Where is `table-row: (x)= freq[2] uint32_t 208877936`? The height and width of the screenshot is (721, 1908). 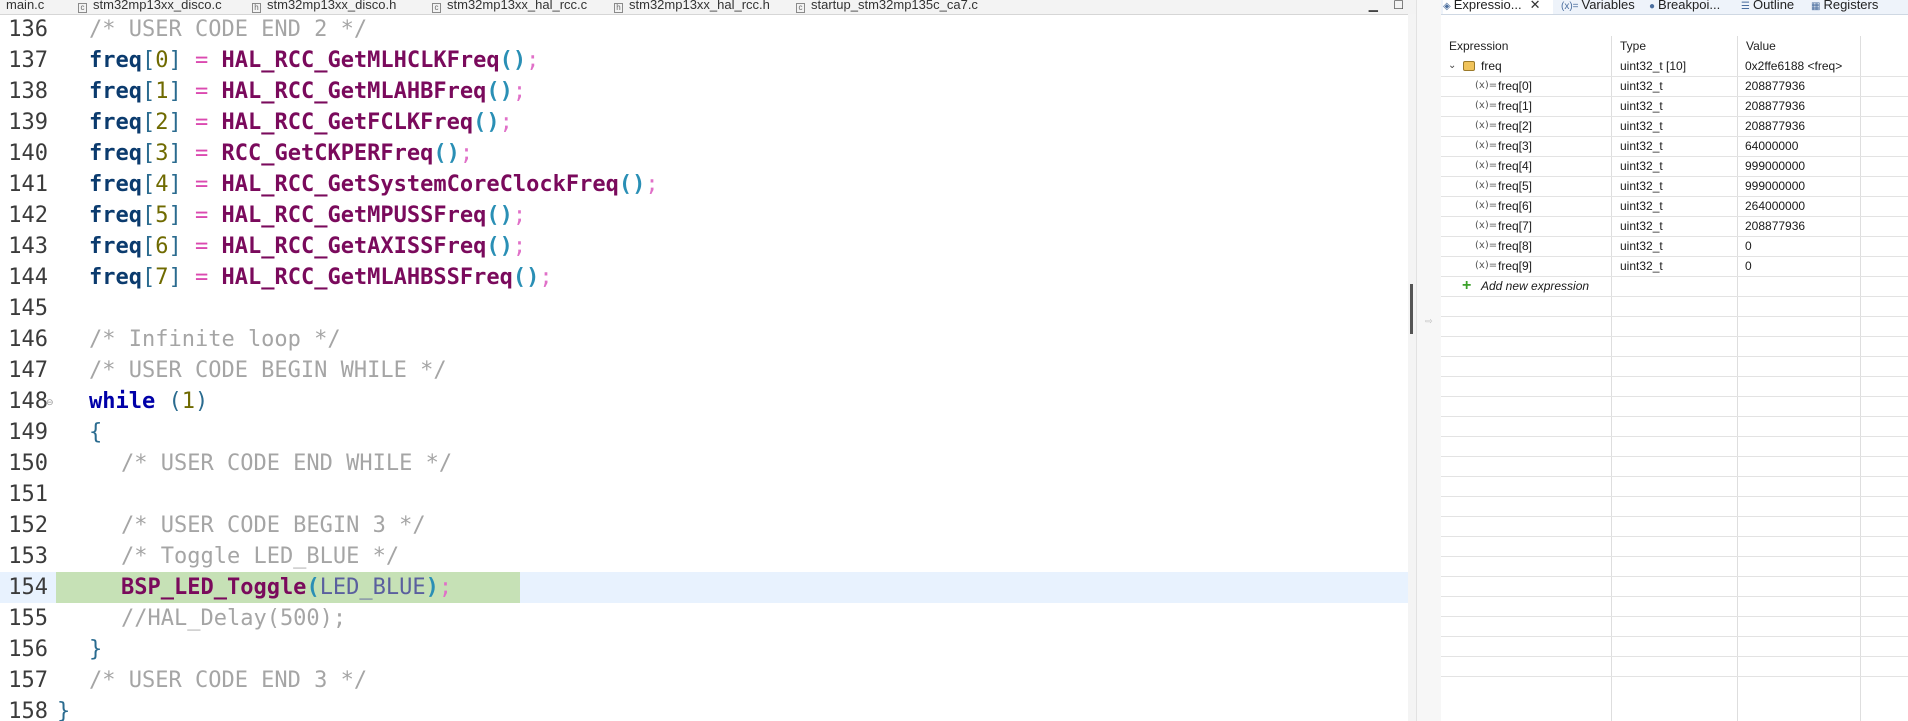 table-row: (x)= freq[2] uint32_t 208877936 is located at coordinates (1674, 126).